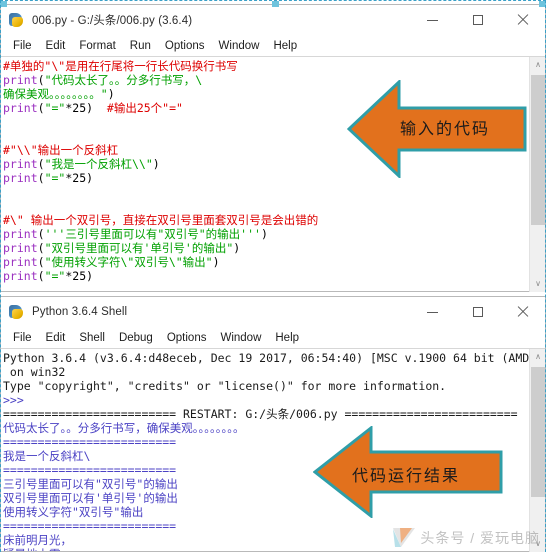  Describe the element at coordinates (22, 46) in the screenshot. I see `editor-menu-file: File` at that location.